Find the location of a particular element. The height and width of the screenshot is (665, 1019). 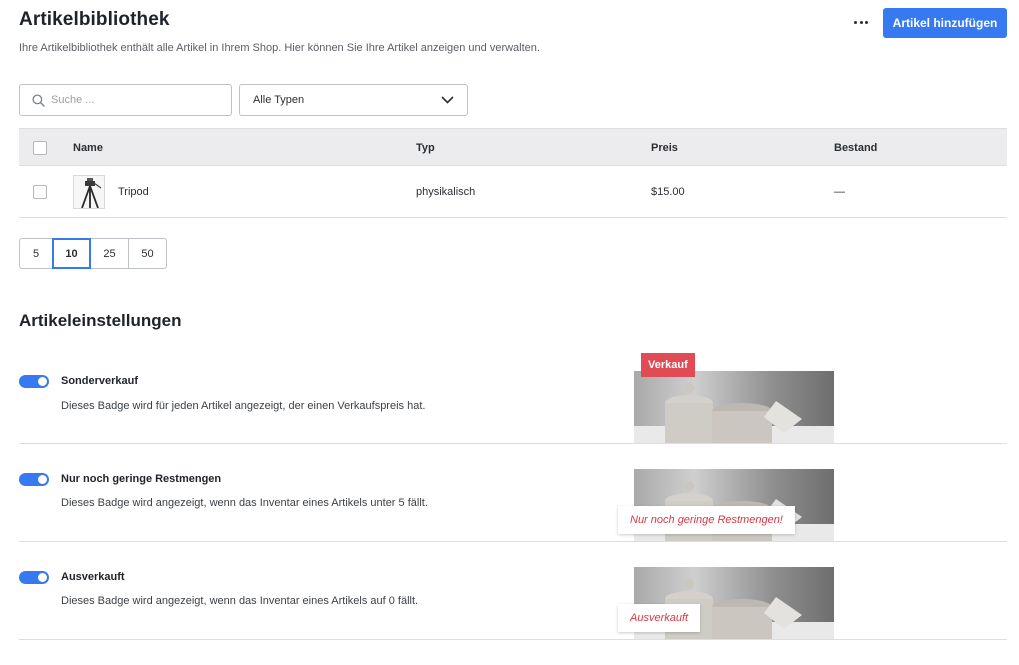

setting-label: Ausverkauft is located at coordinates (93, 577).